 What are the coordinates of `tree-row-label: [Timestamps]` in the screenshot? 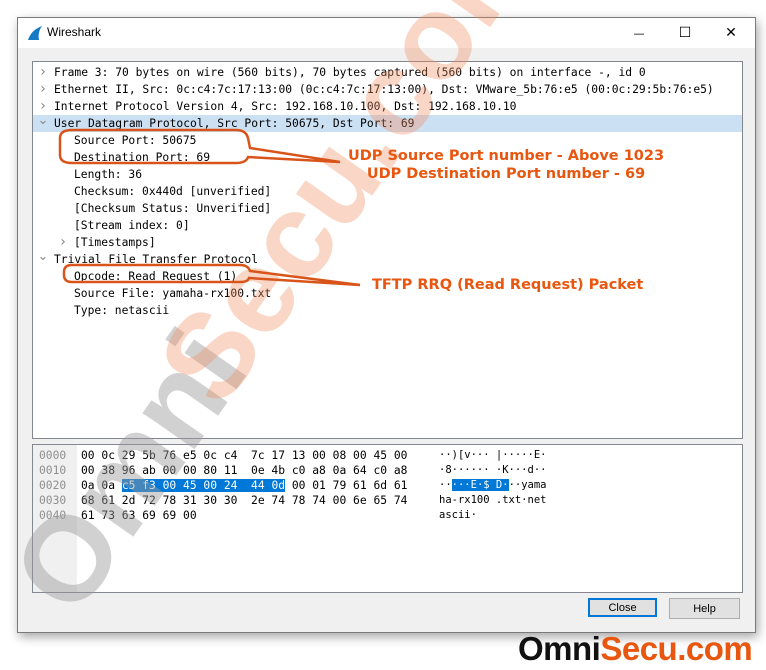 It's located at (115, 242).